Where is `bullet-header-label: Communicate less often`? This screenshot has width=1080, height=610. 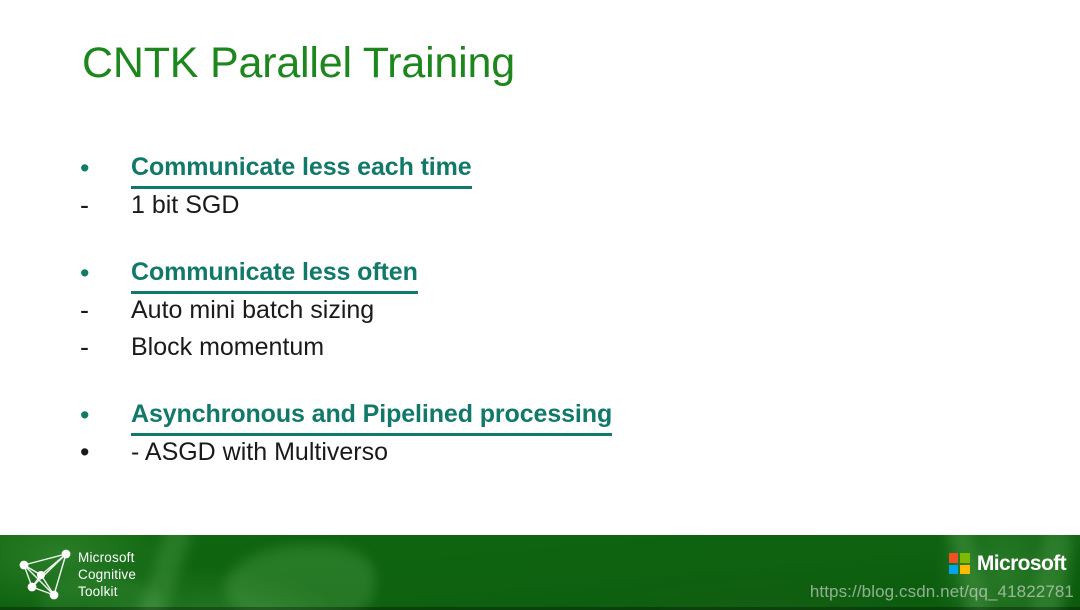 bullet-header-label: Communicate less often is located at coordinates (274, 275).